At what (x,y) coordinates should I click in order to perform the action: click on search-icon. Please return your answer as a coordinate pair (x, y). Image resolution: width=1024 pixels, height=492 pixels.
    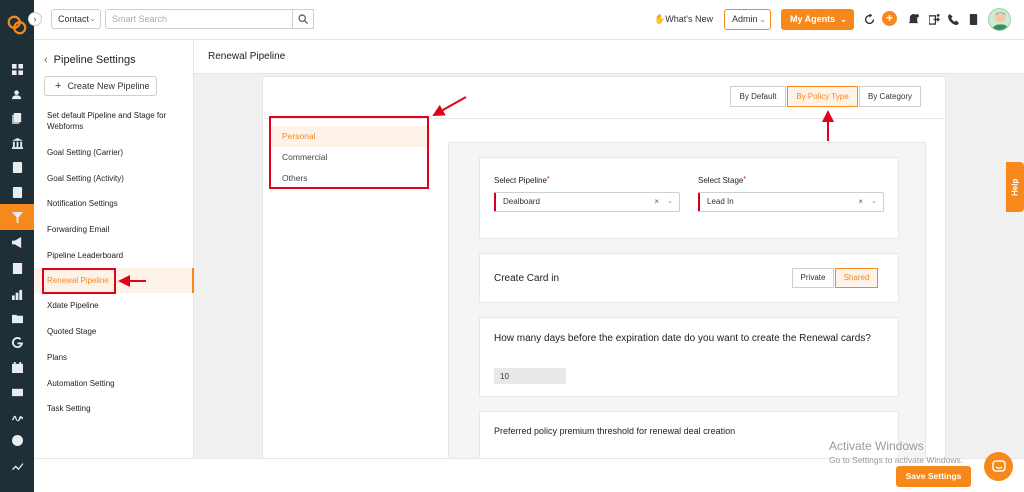
    Looking at the image, I should click on (303, 19).